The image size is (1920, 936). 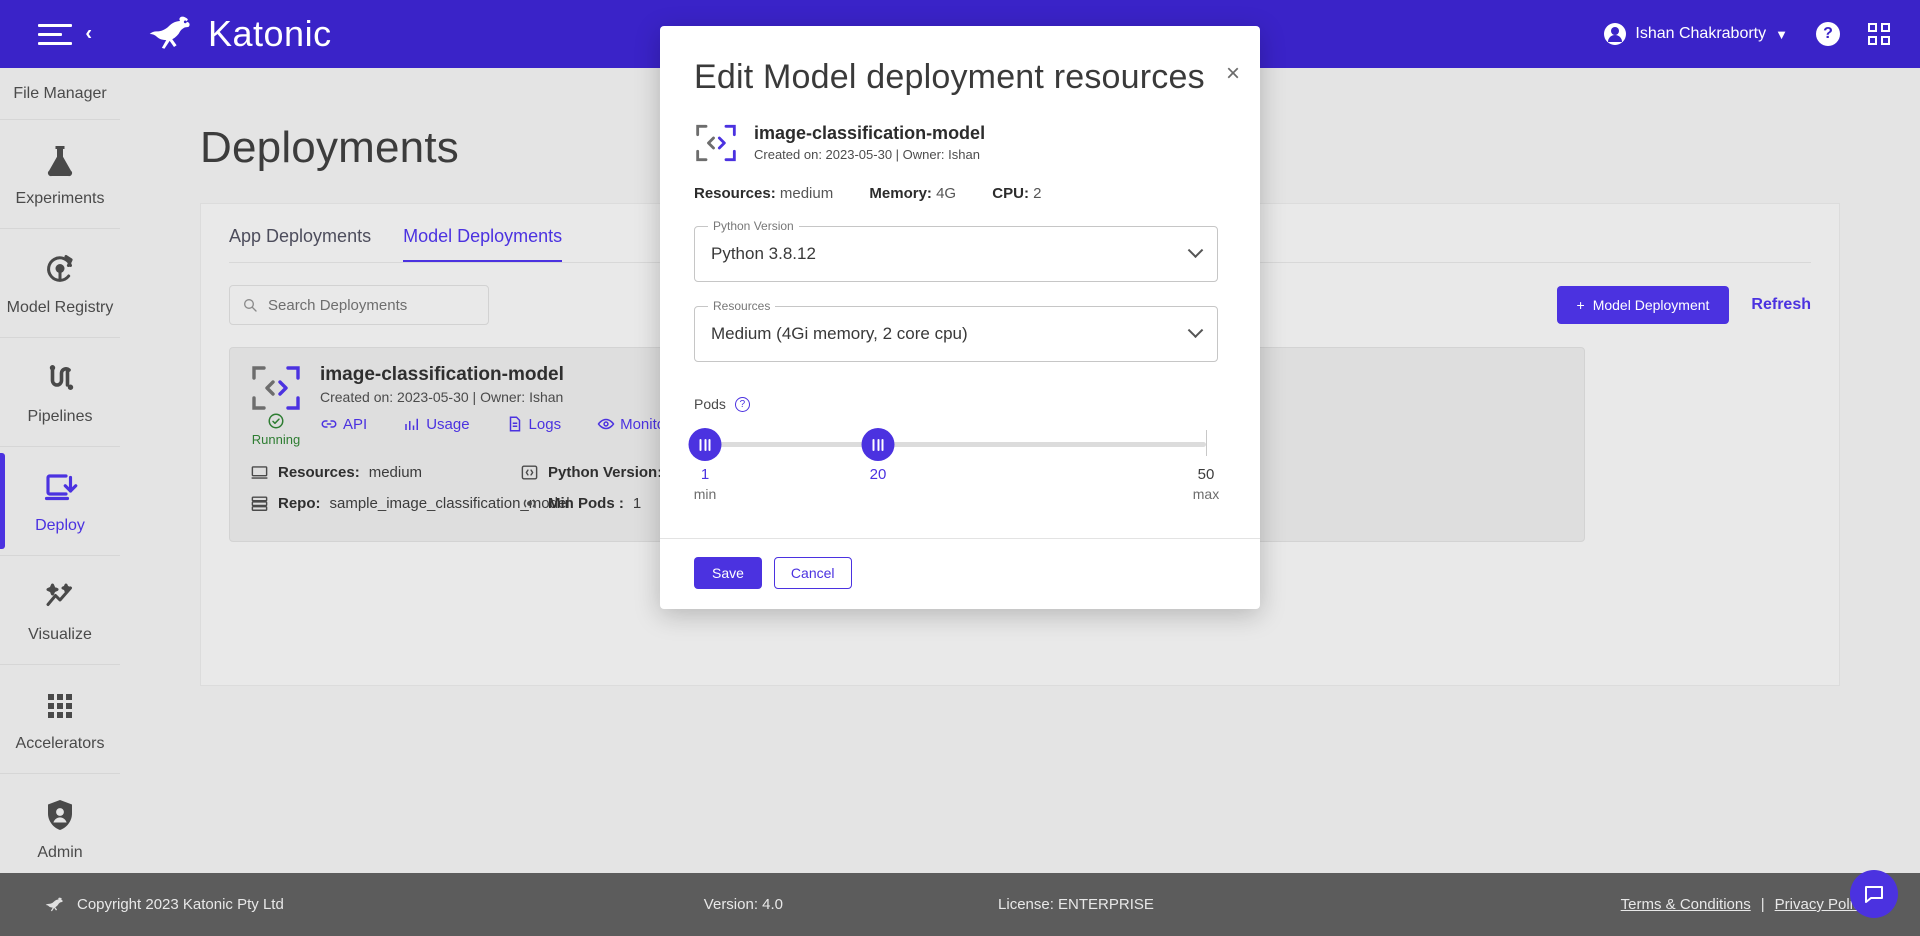 I want to click on slider-end-value: 50, so click(x=1206, y=474).